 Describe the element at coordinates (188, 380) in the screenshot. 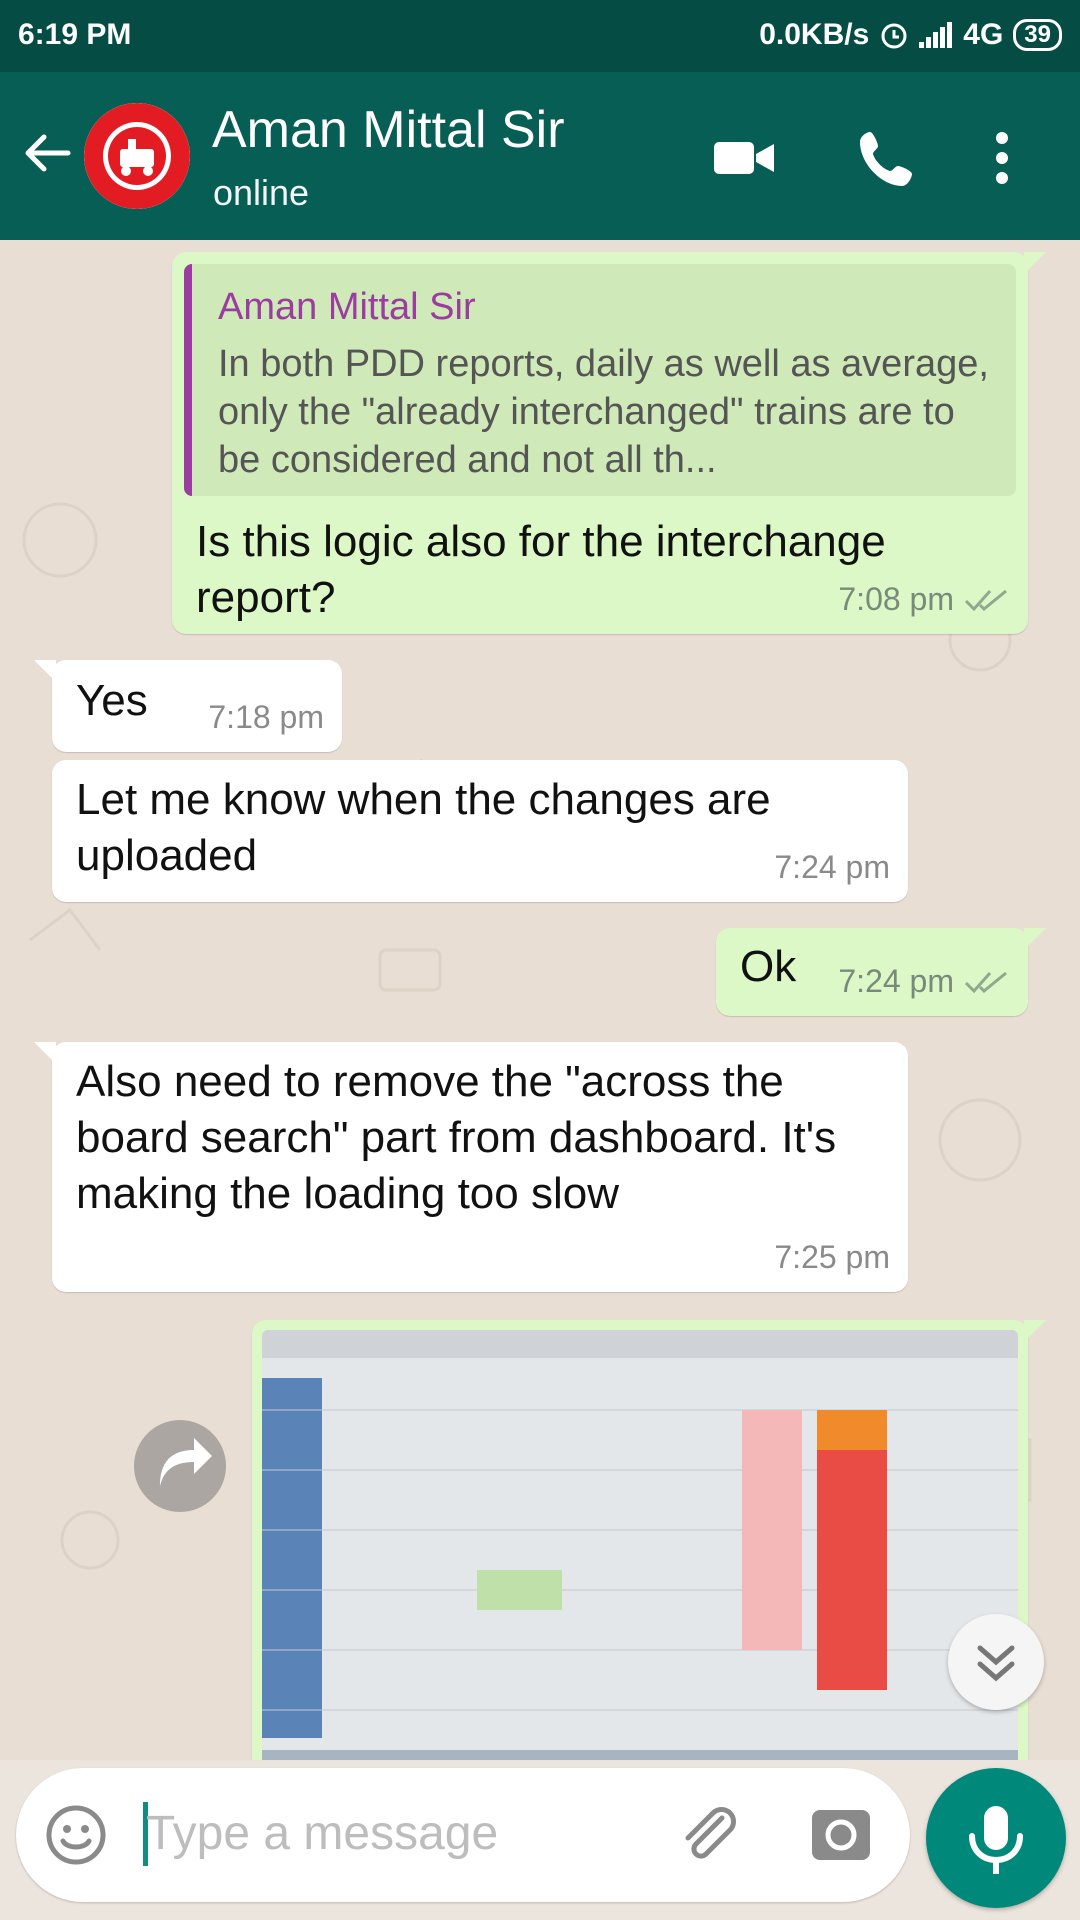

I see `quote-bar` at that location.